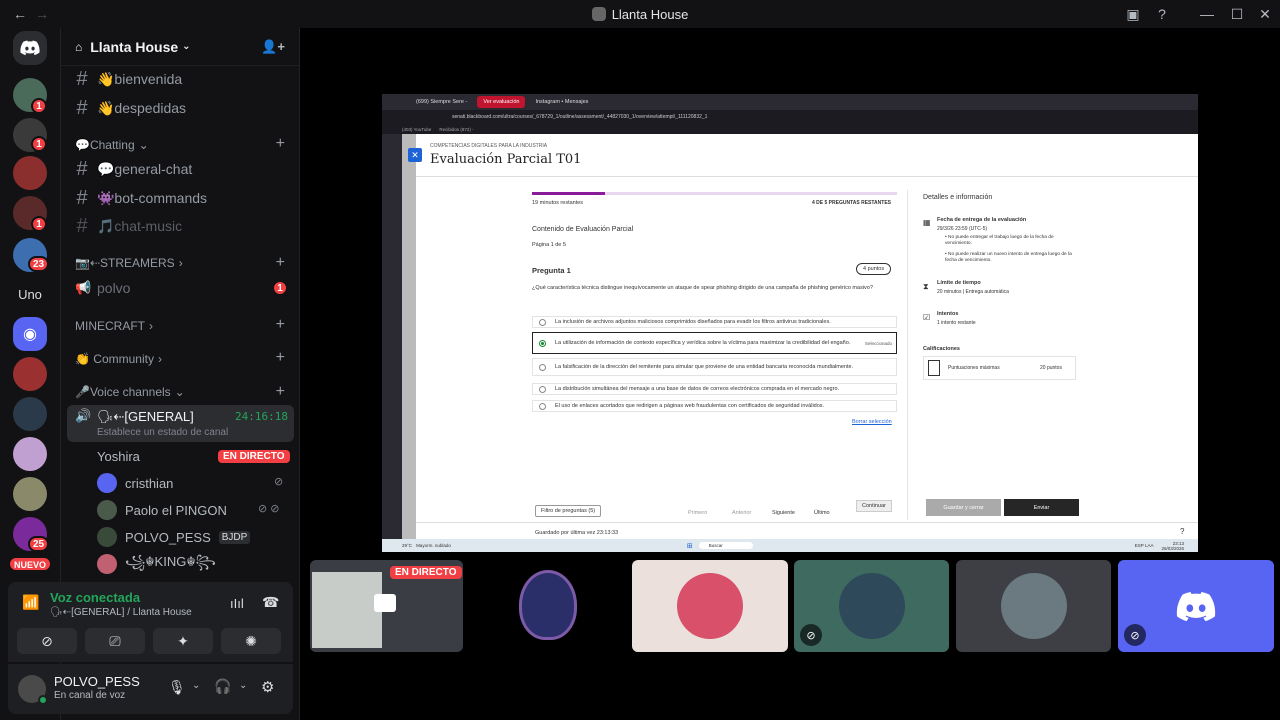  What do you see at coordinates (251, 641) in the screenshot?
I see `soundboard-button: ✺` at bounding box center [251, 641].